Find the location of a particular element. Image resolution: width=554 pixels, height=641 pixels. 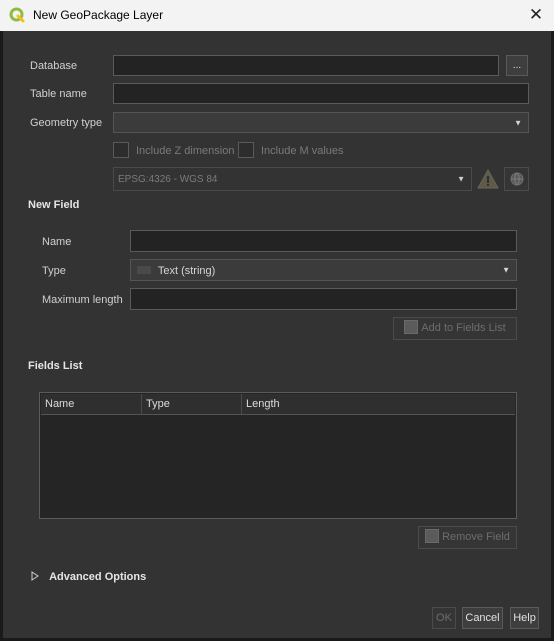

remove-field-button: Remove Field is located at coordinates (467, 537).